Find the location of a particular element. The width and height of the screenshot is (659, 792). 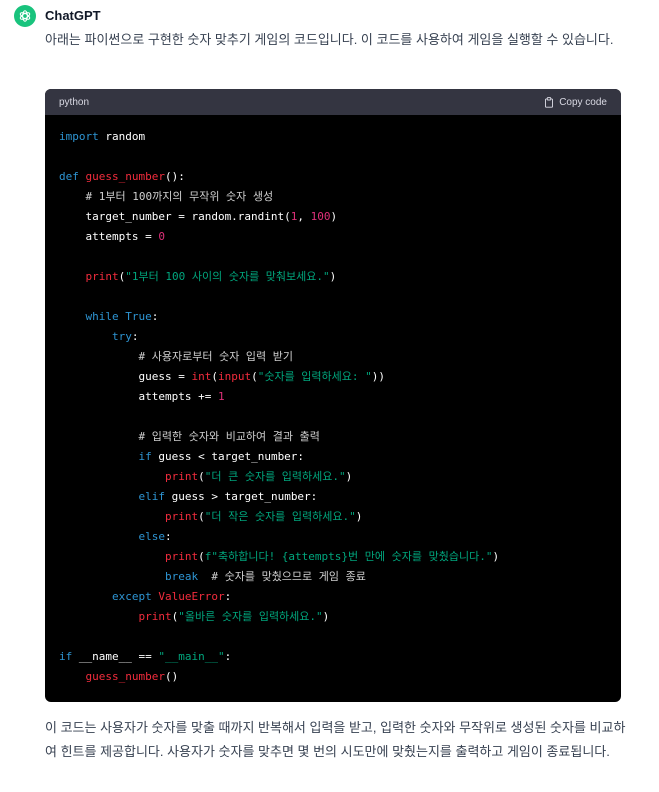

code-line-23: break # 숫자를 맞췄으므로 게임 종료 is located at coordinates (265, 576).